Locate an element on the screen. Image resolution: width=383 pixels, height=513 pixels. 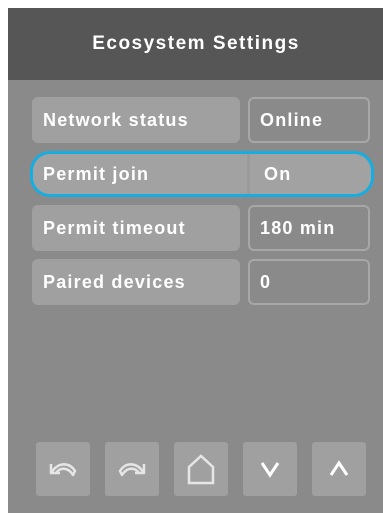
header-bar: Ecosystem Settings is located at coordinates (195, 44).